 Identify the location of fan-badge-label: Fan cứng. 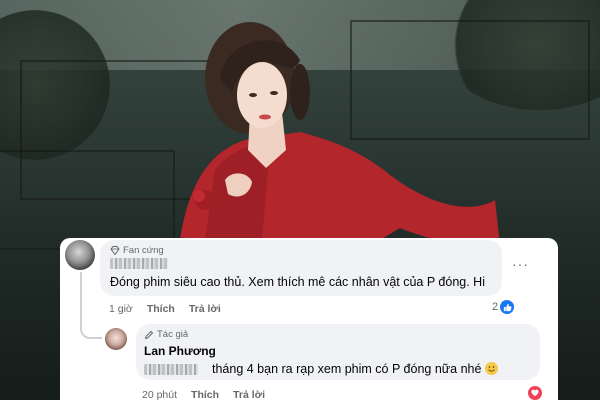
(143, 250).